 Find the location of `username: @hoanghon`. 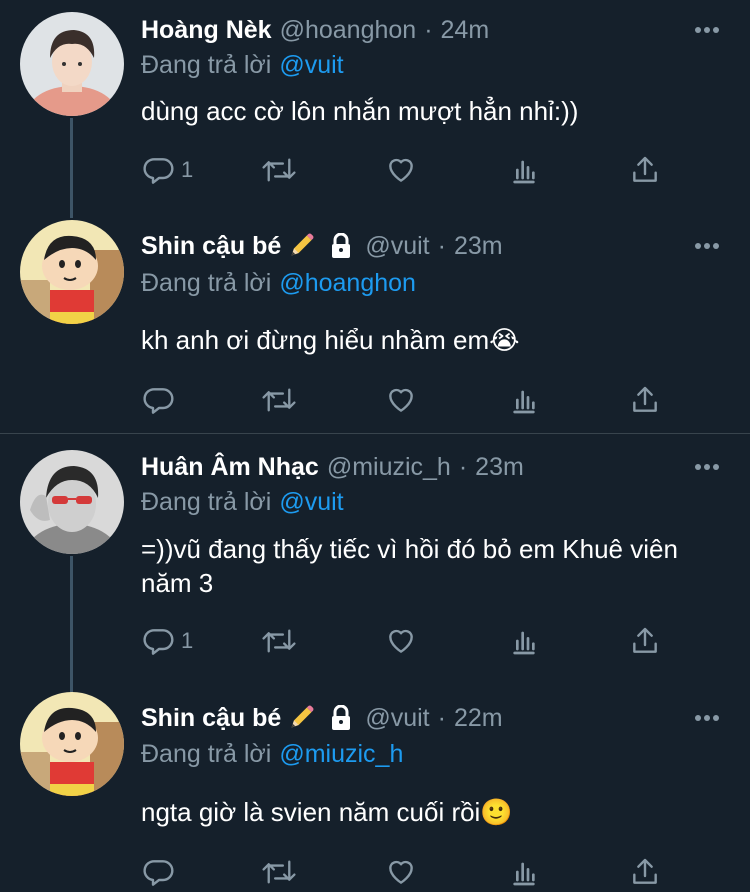

username: @hoanghon is located at coordinates (348, 30).